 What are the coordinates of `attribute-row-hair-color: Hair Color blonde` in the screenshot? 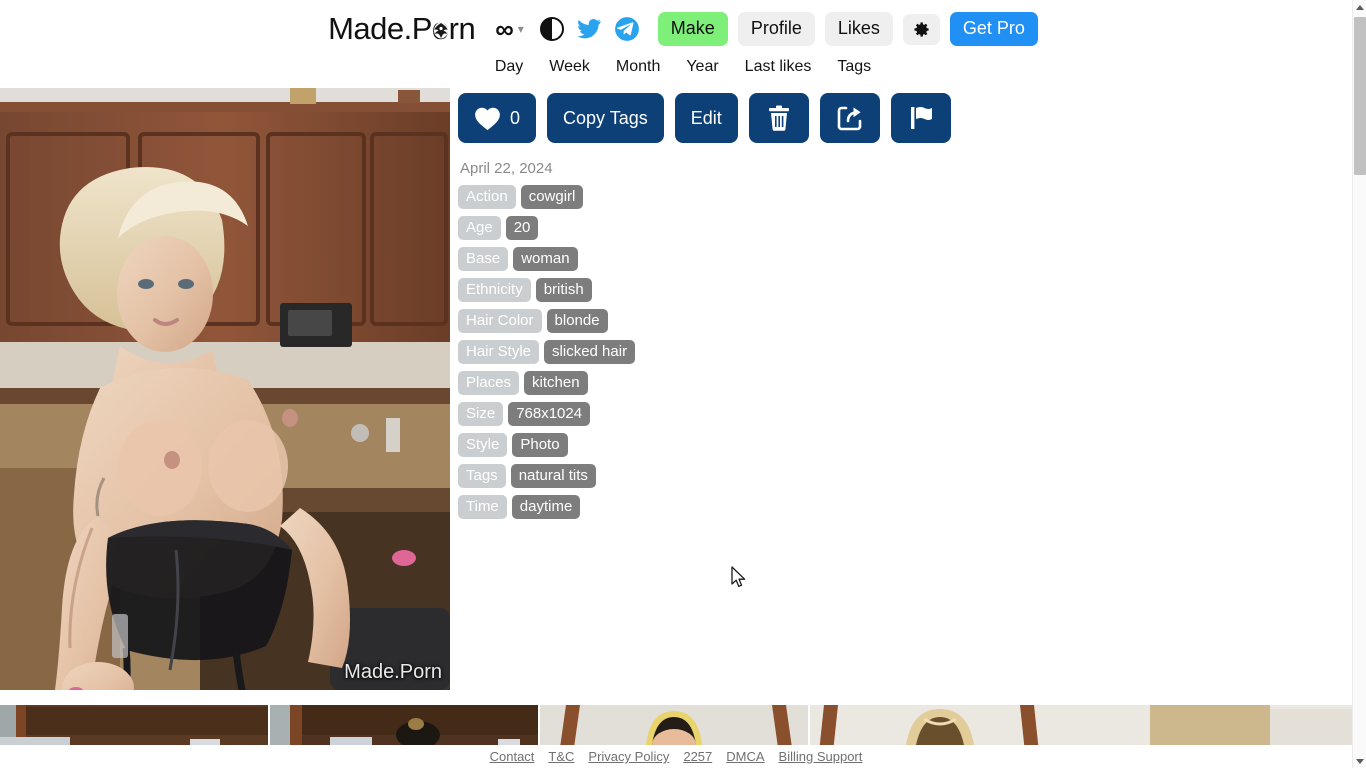 It's located at (905, 321).